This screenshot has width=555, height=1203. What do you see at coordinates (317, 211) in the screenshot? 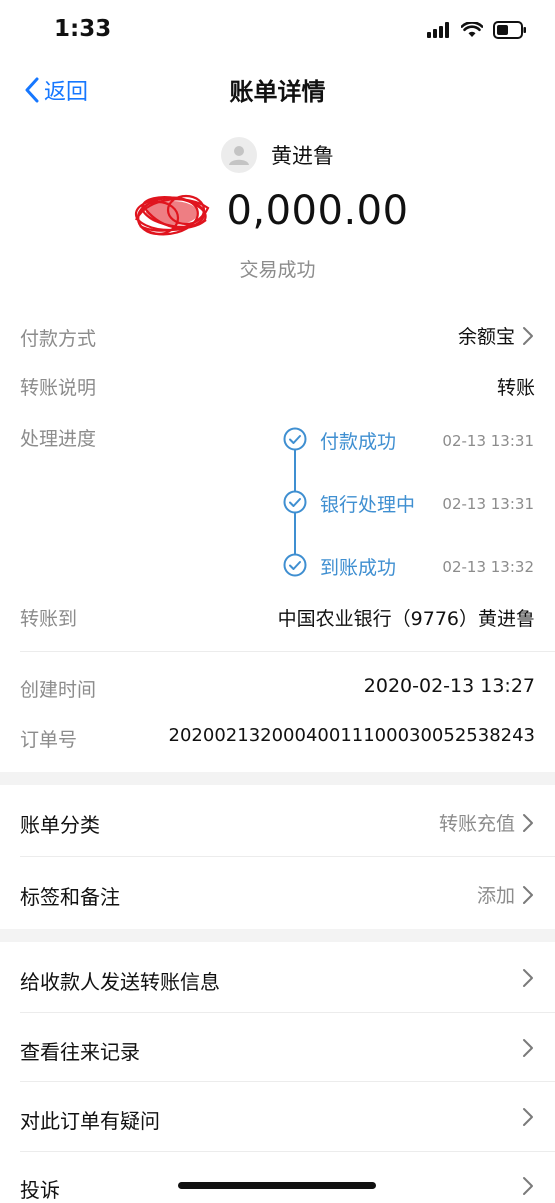
I see `amount-value: 0,000.00` at bounding box center [317, 211].